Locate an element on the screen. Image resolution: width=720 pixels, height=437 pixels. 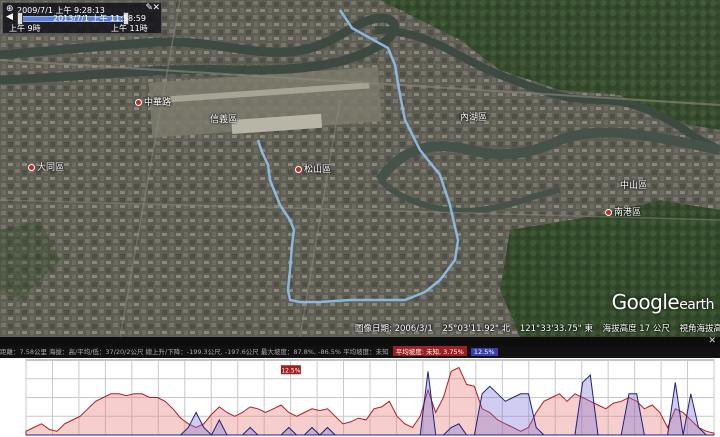
profile-title-bar: ✕ is located at coordinates (360, 341).